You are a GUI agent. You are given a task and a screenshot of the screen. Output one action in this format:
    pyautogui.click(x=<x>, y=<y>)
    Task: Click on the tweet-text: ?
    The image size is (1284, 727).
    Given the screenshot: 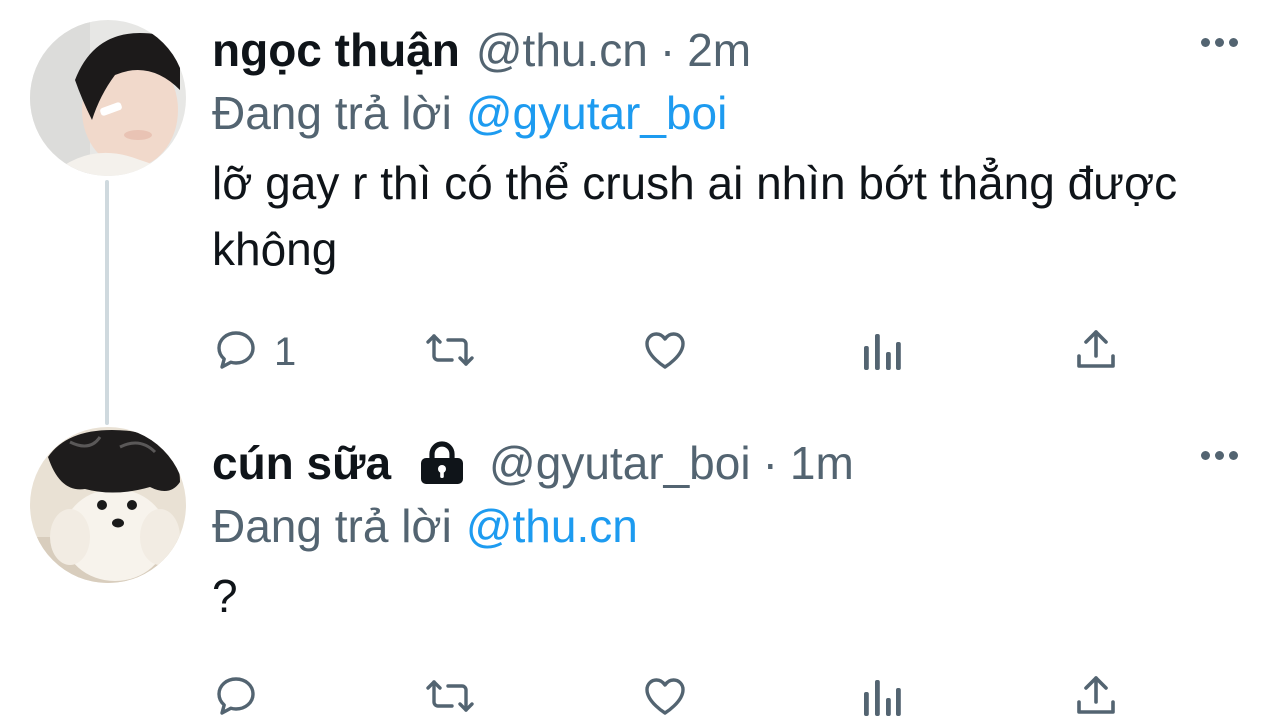 What is the action you would take?
    pyautogui.click(x=225, y=596)
    